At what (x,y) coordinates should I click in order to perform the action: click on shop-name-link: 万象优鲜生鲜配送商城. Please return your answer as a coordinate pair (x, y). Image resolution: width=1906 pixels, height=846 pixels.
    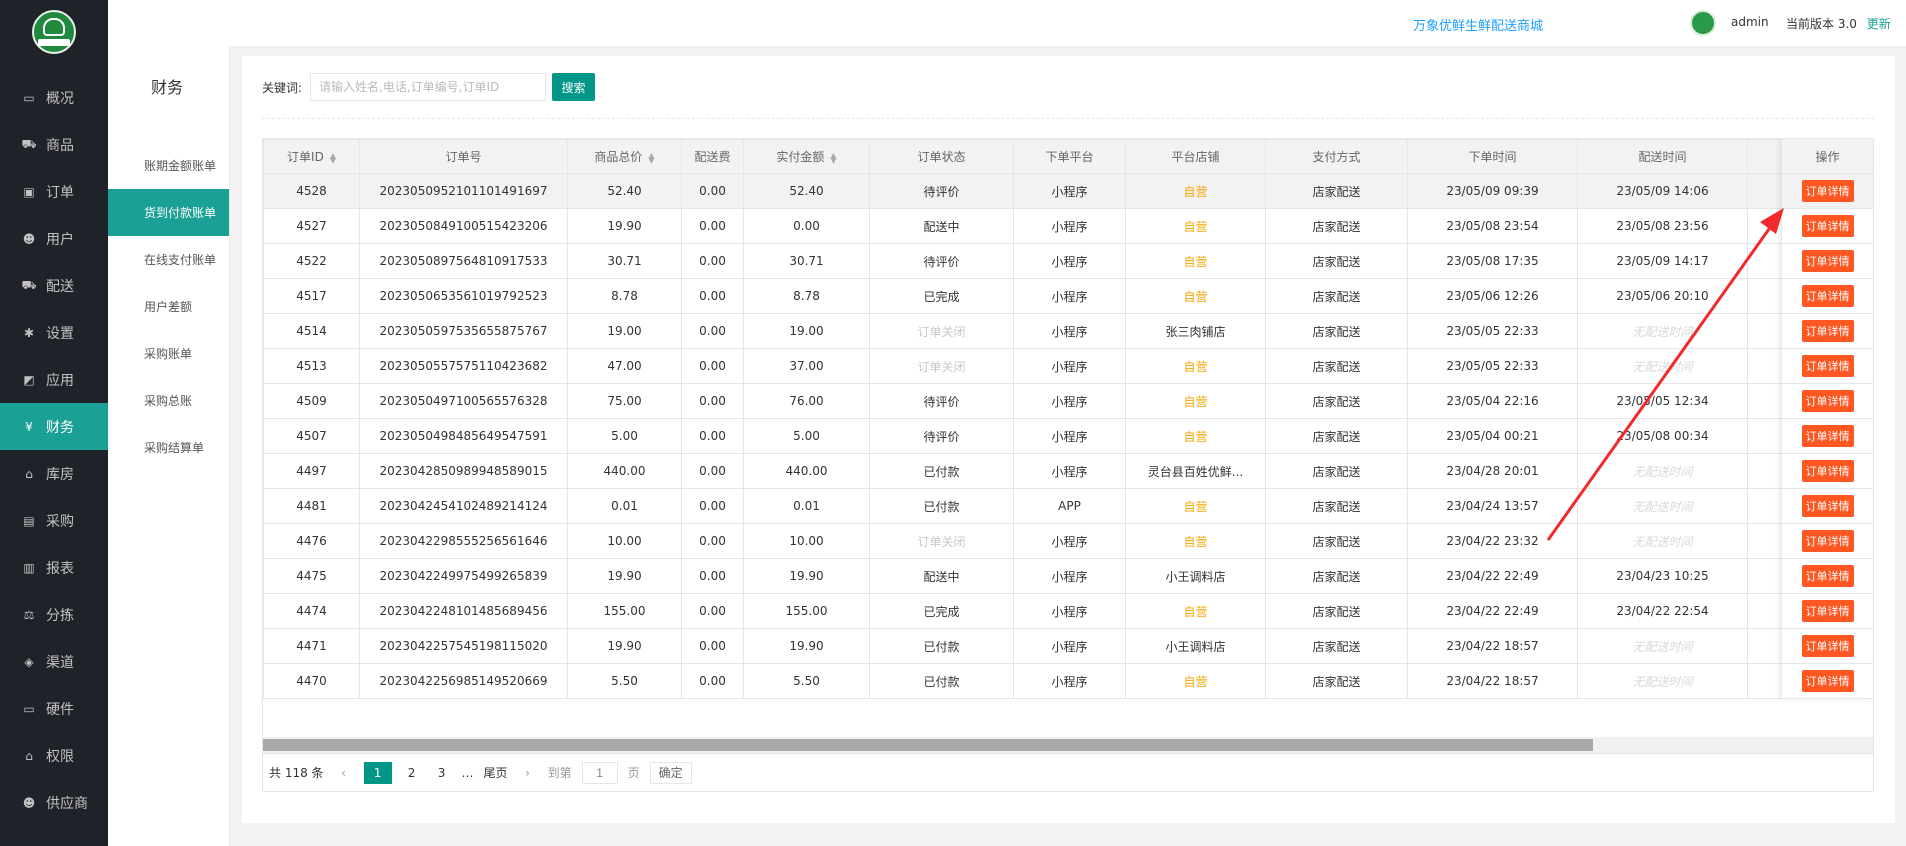
    Looking at the image, I should click on (1478, 24).